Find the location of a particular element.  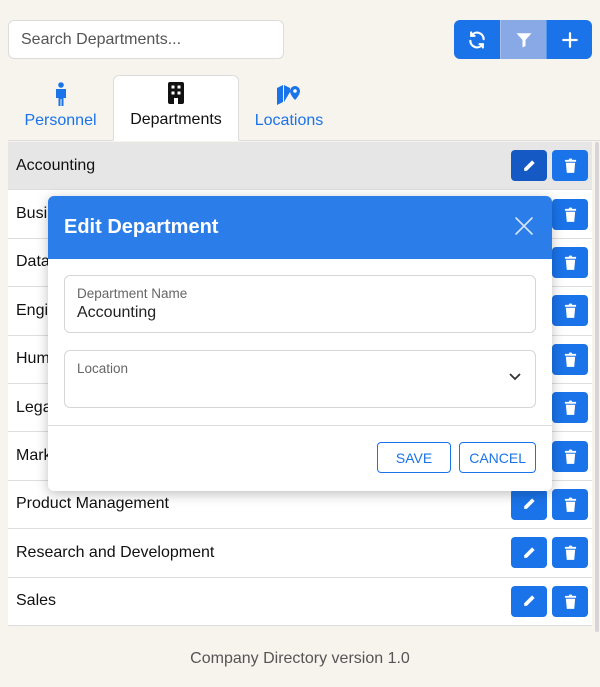

cancel-button: CANCEL is located at coordinates (497, 457).